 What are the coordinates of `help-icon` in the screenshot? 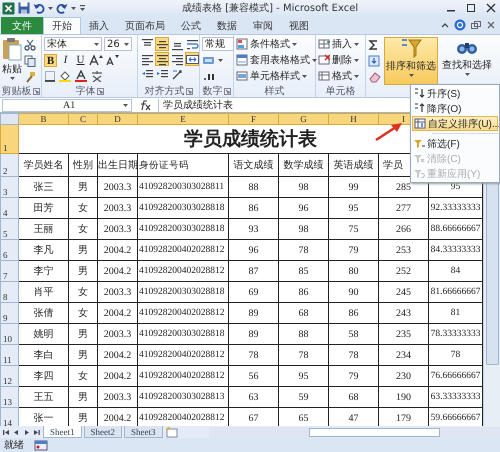 It's located at (460, 25).